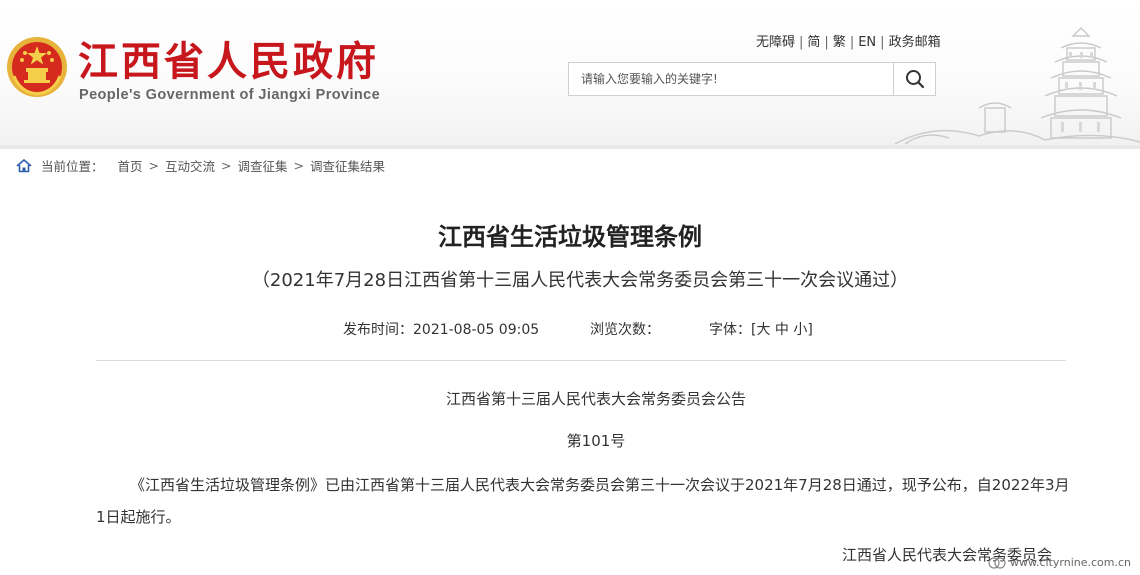 Image resolution: width=1140 pixels, height=575 pixels. What do you see at coordinates (441, 330) in the screenshot?
I see `publish-time: 发布时间：2021-08-05 09:05` at bounding box center [441, 330].